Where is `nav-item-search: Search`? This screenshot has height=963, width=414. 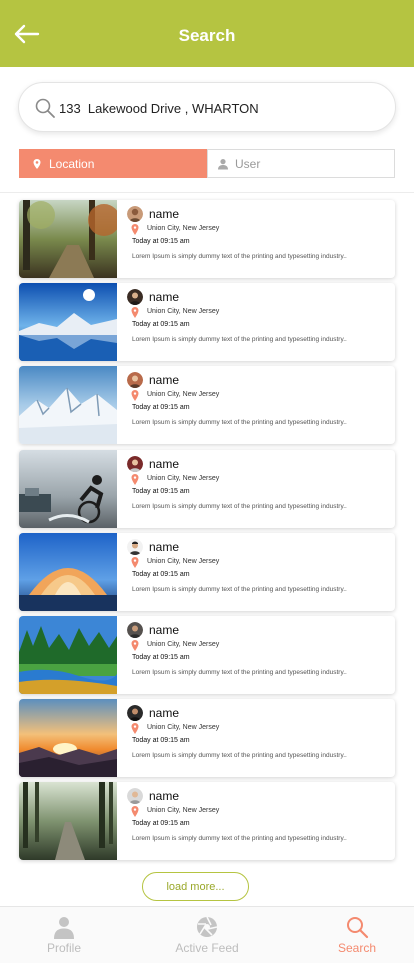
nav-item-search: Search is located at coordinates (355, 935).